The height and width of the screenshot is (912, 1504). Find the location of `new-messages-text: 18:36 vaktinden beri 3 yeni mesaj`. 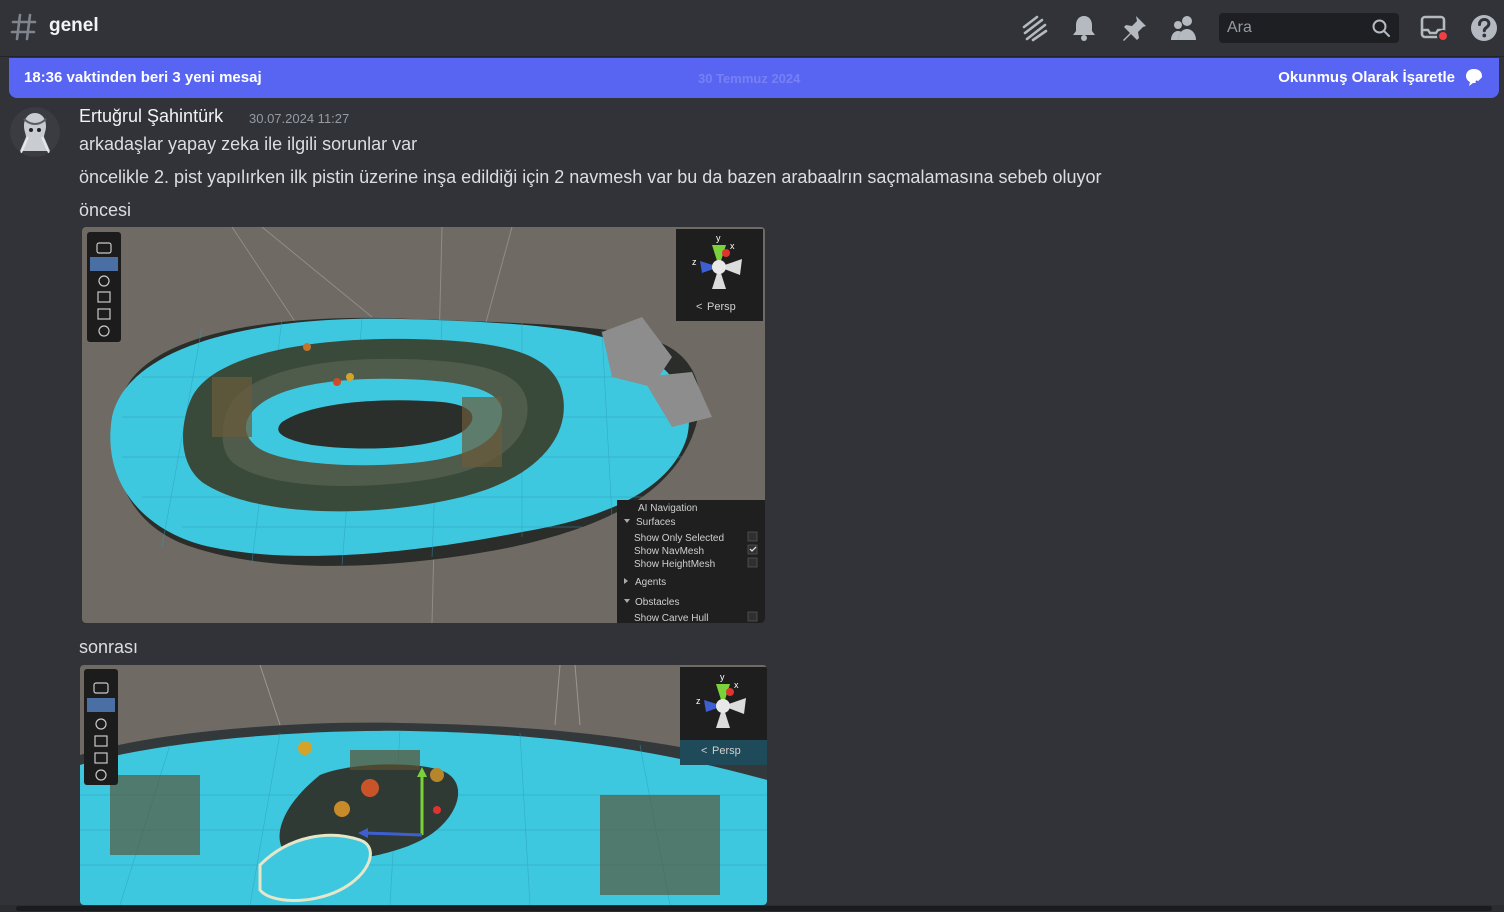

new-messages-text: 18:36 vaktinden beri 3 yeni mesaj is located at coordinates (143, 77).